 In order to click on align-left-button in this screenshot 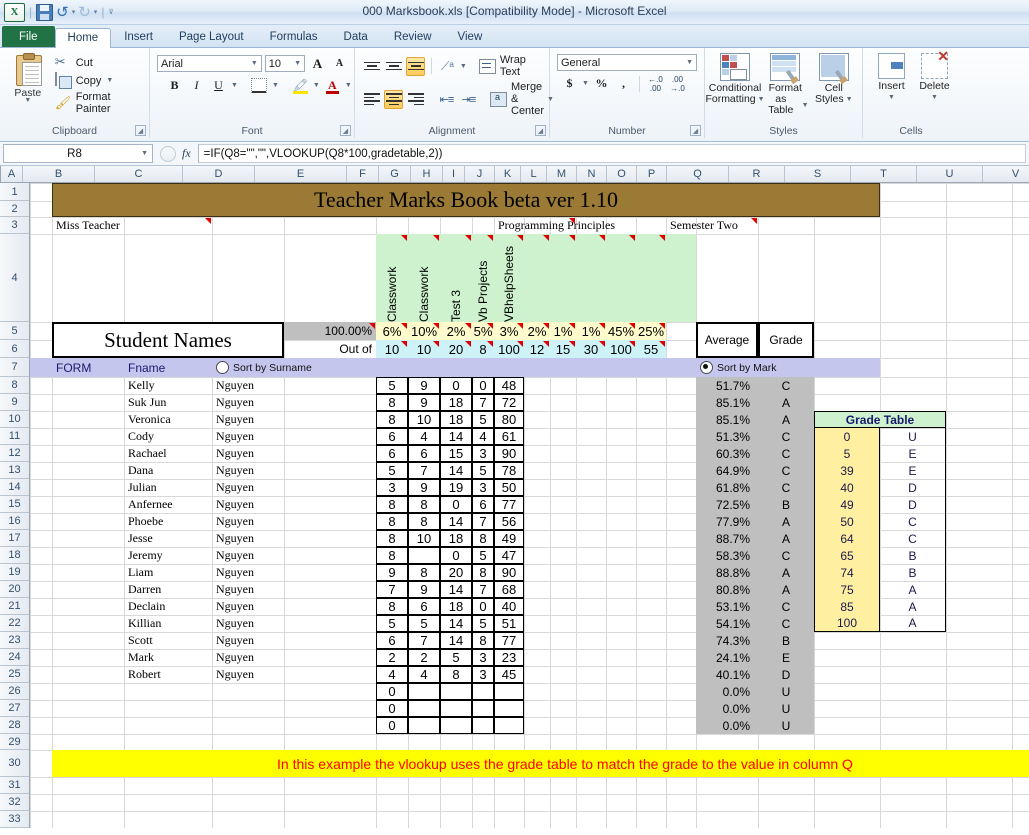, I will do `click(371, 99)`.